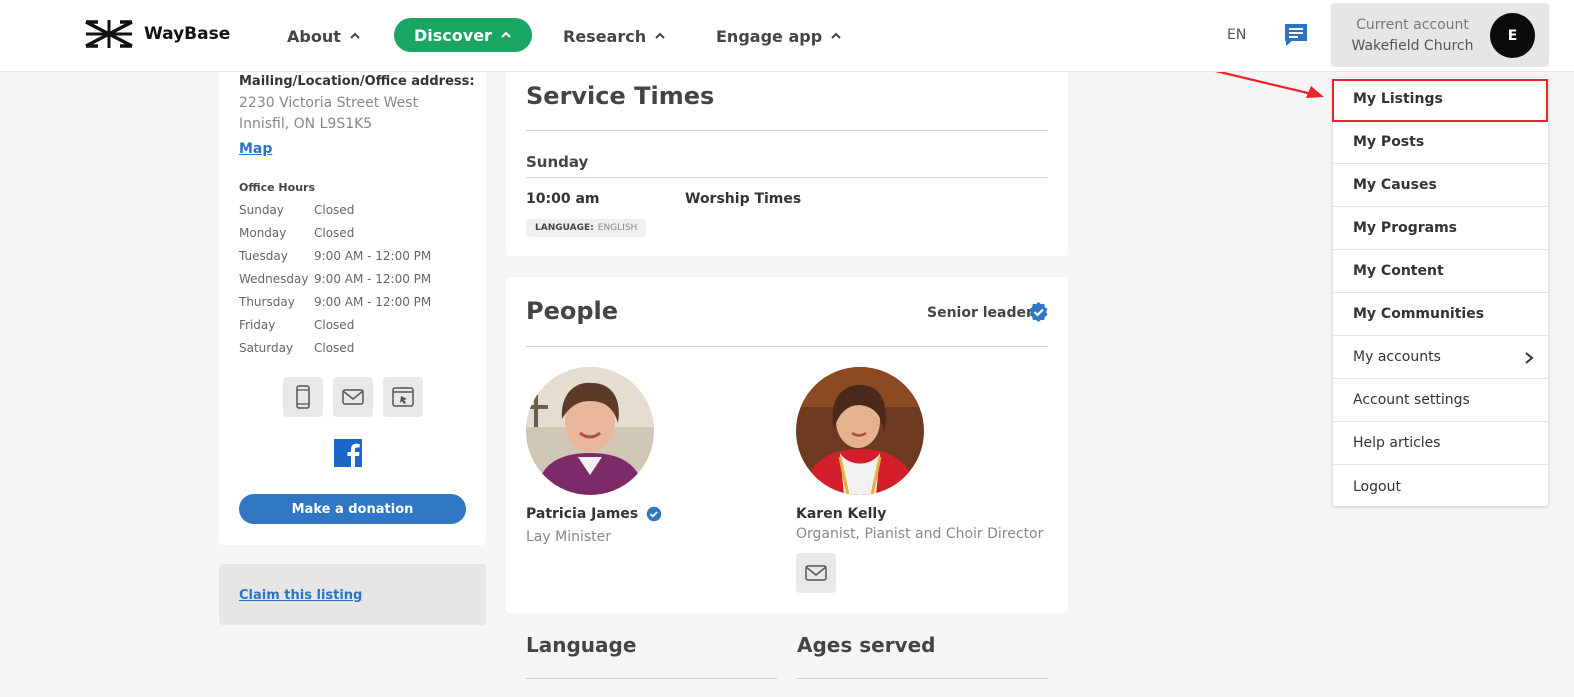 The height and width of the screenshot is (697, 1574). I want to click on language-section-title: Language, so click(581, 645).